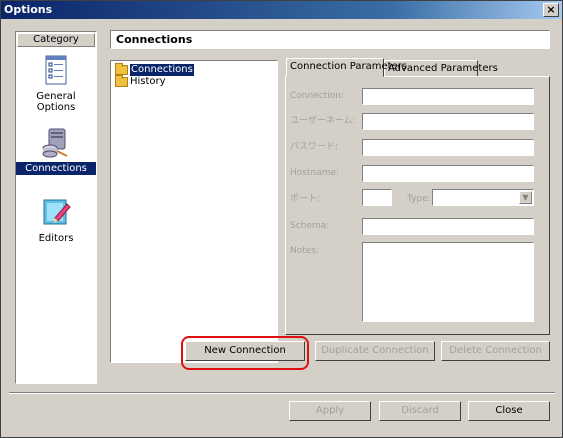 This screenshot has width=563, height=438. Describe the element at coordinates (56, 102) in the screenshot. I see `category-label-general-options: General Options` at that location.